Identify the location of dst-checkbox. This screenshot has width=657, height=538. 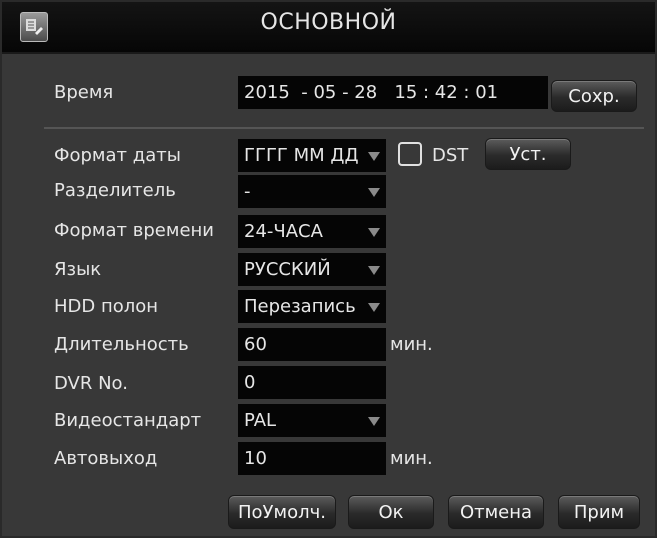
(410, 154).